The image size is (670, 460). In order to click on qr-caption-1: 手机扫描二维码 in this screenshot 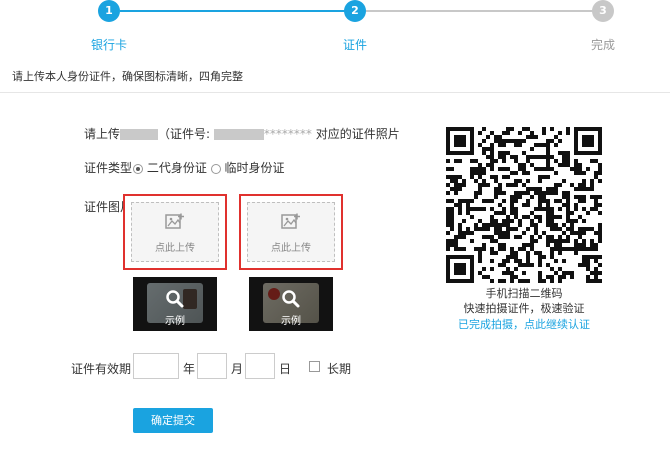, I will do `click(524, 293)`.